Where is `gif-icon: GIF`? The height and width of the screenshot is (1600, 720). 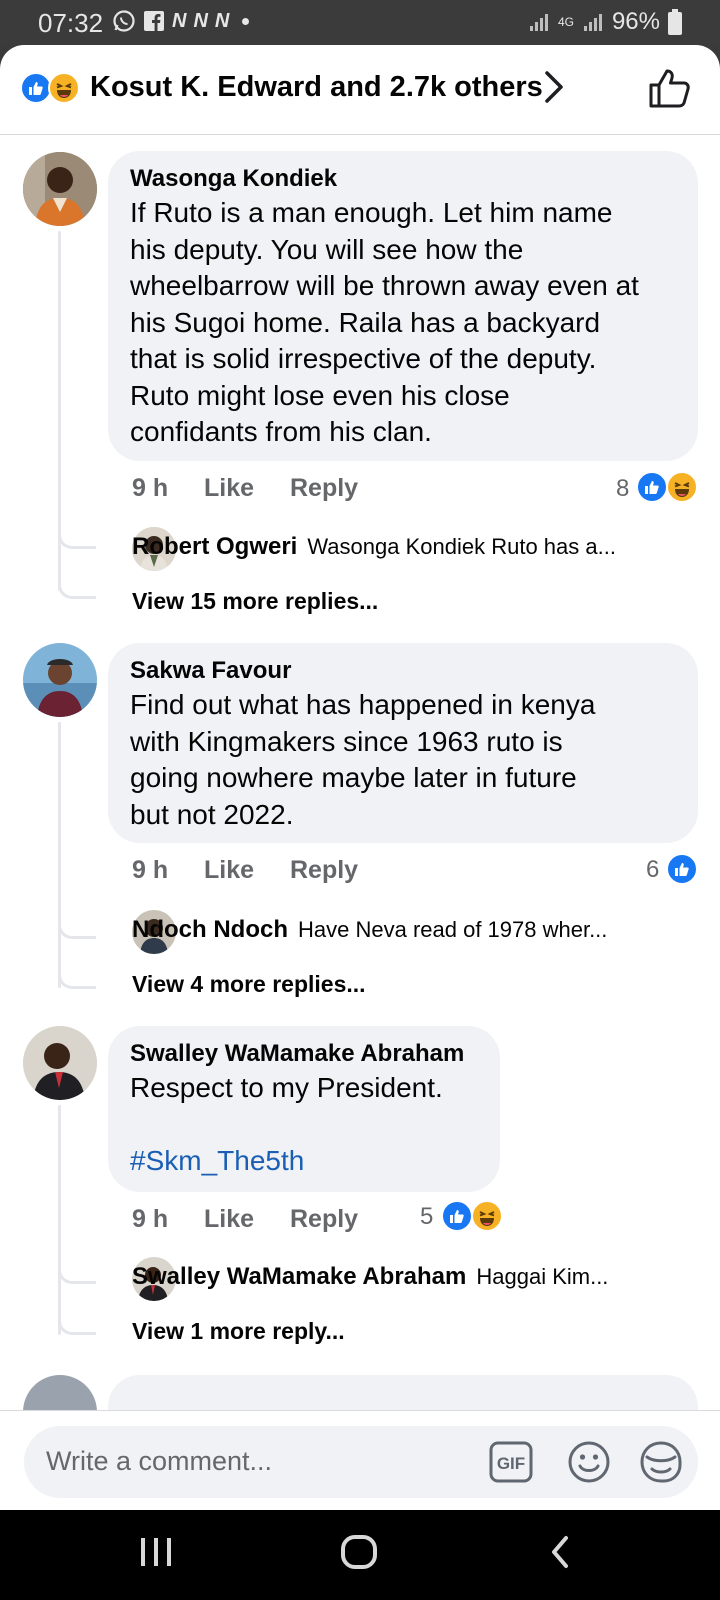
gif-icon: GIF is located at coordinates (511, 1462).